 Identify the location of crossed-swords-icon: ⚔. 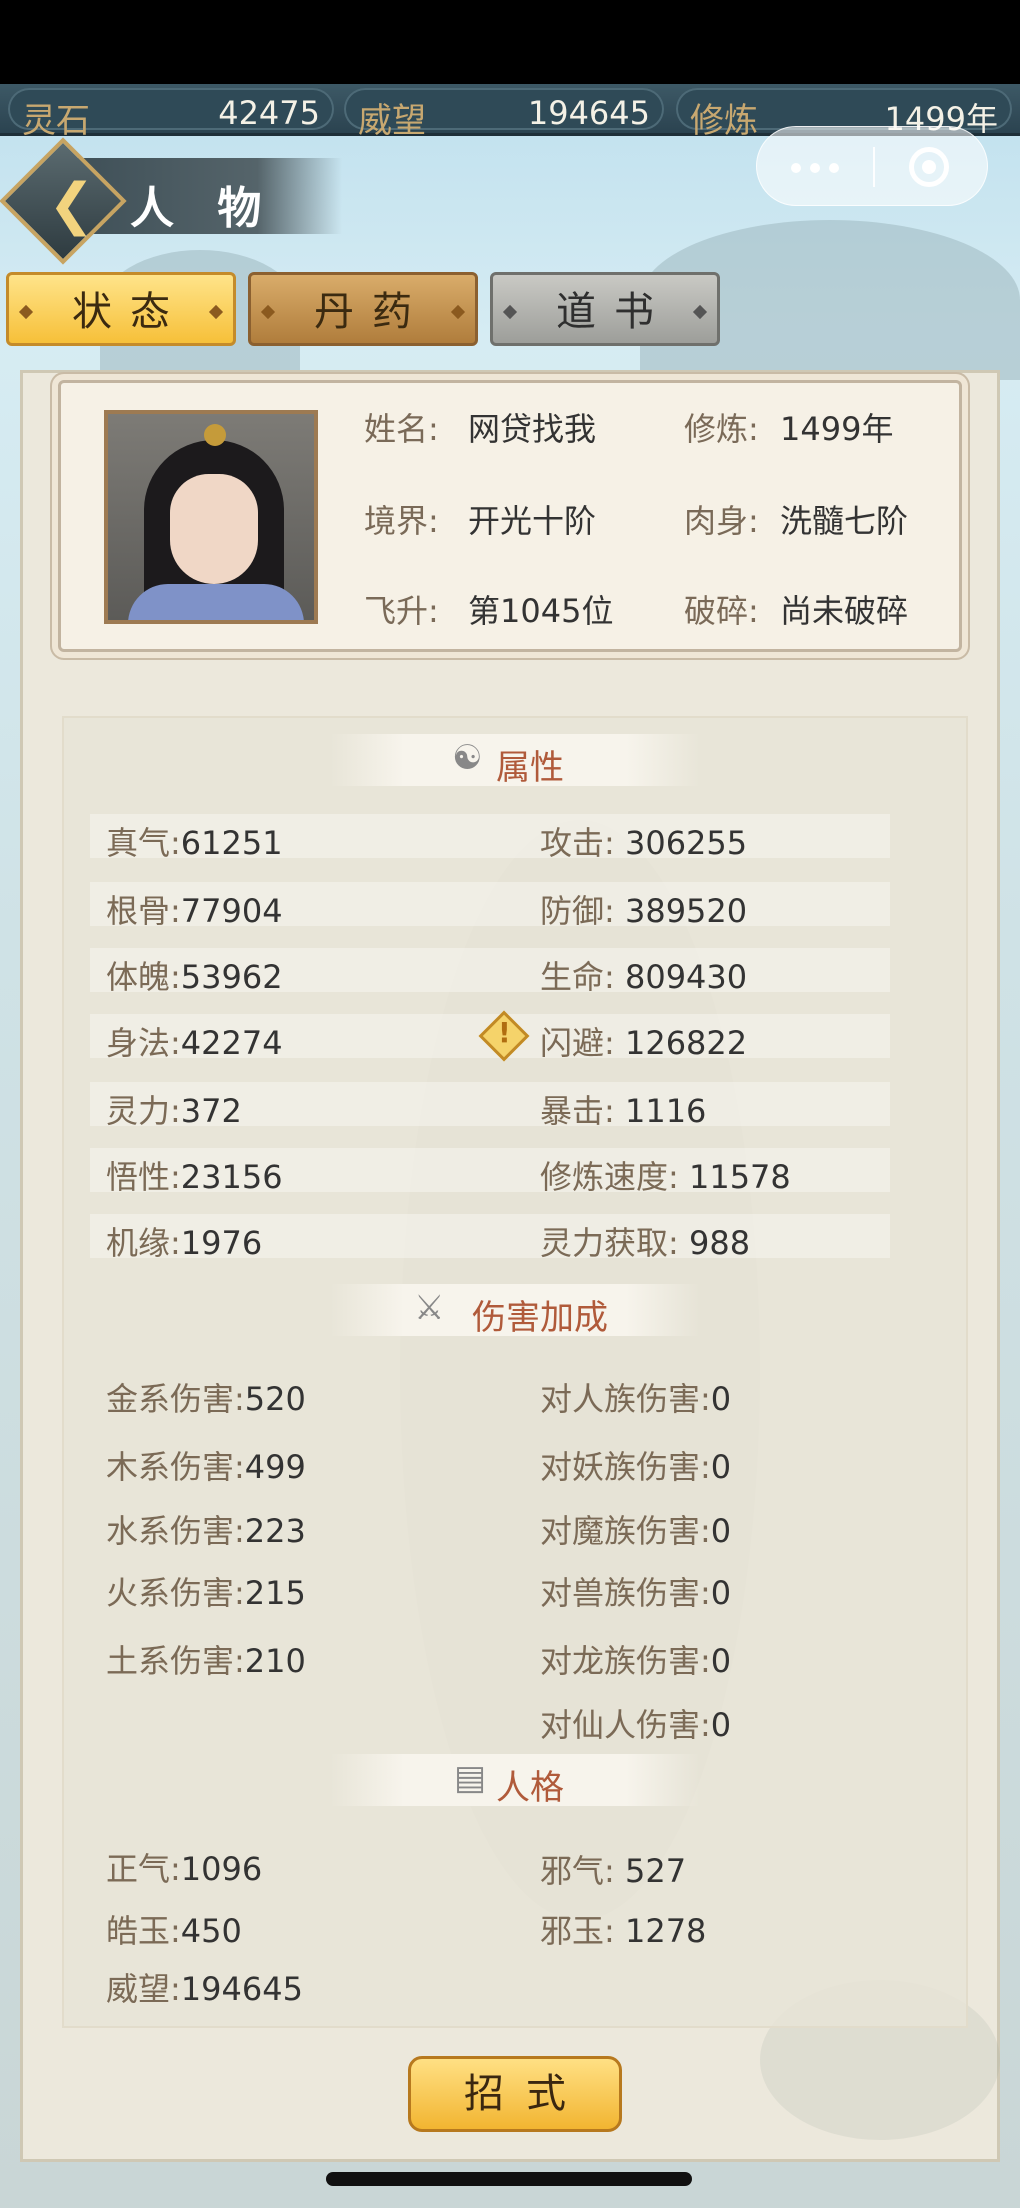
(429, 1308).